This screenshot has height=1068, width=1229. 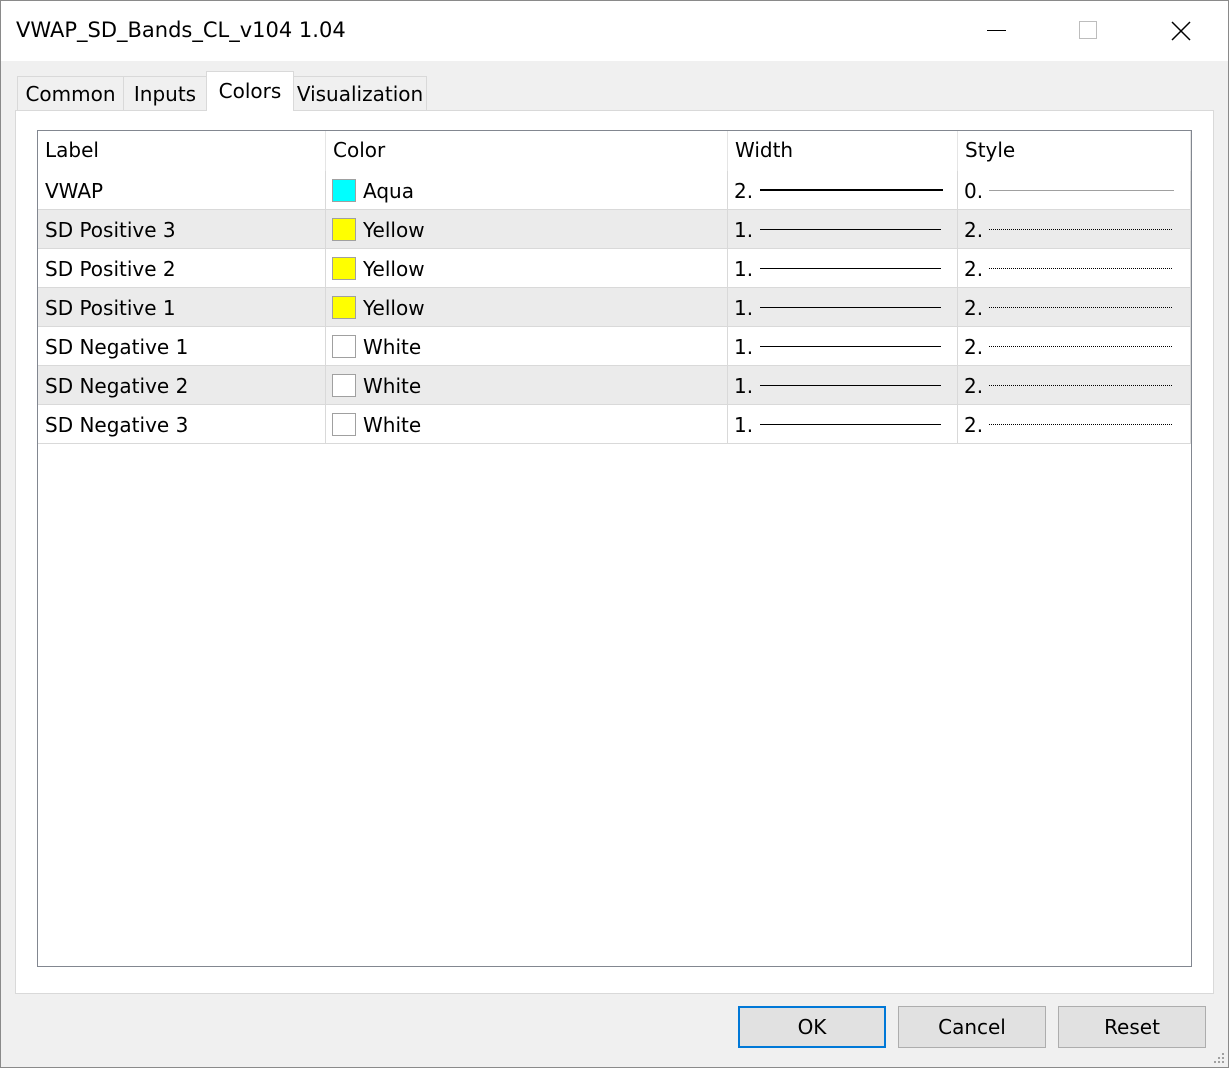 What do you see at coordinates (1219, 1058) in the screenshot?
I see `resize-grip-icon` at bounding box center [1219, 1058].